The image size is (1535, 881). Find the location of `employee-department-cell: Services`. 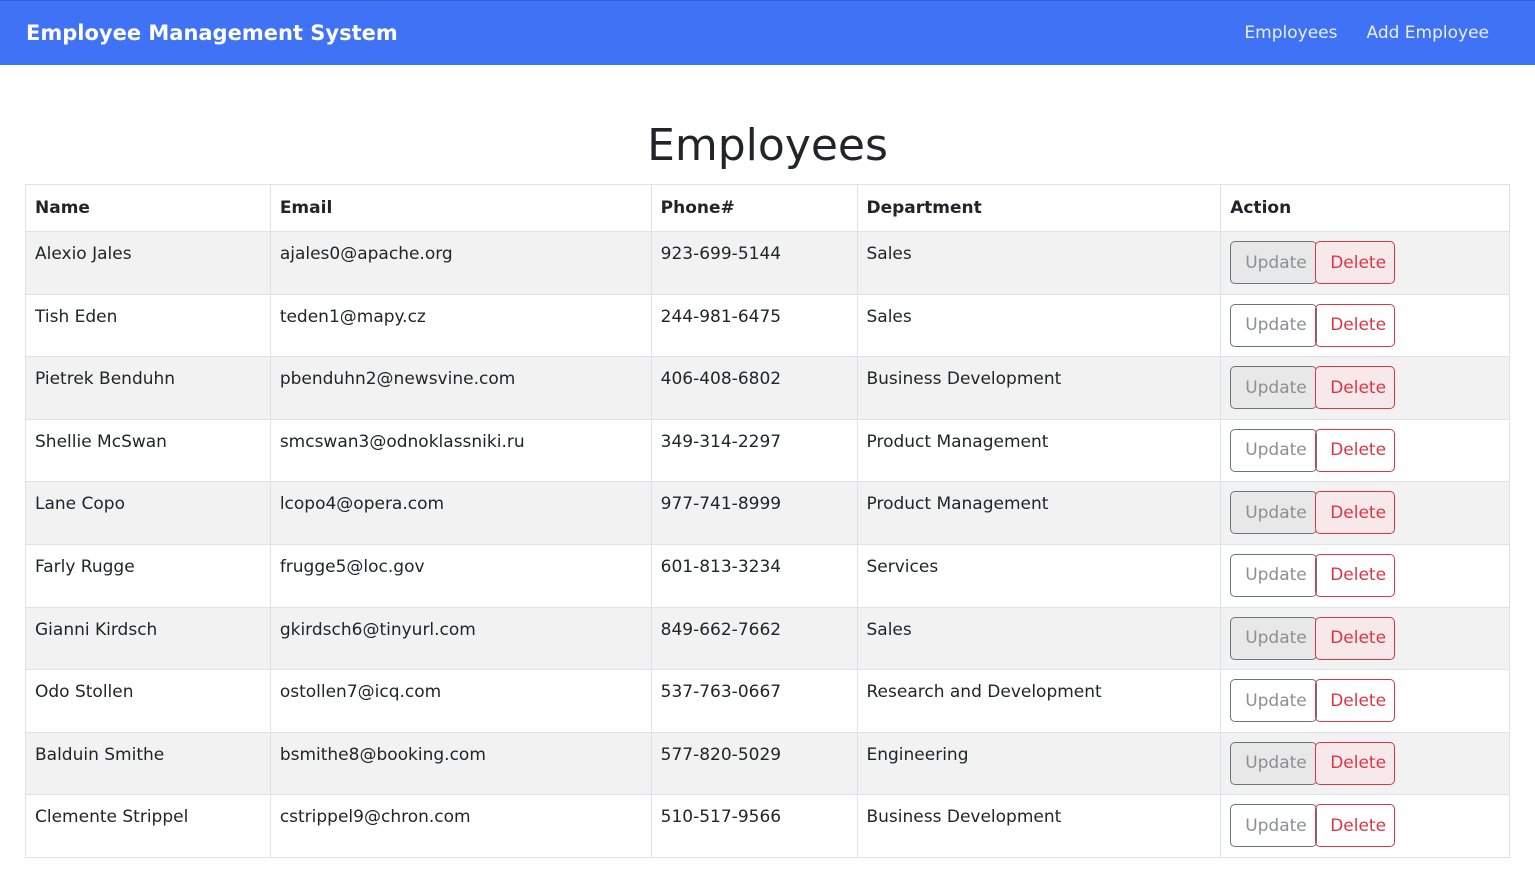

employee-department-cell: Services is located at coordinates (1039, 575).